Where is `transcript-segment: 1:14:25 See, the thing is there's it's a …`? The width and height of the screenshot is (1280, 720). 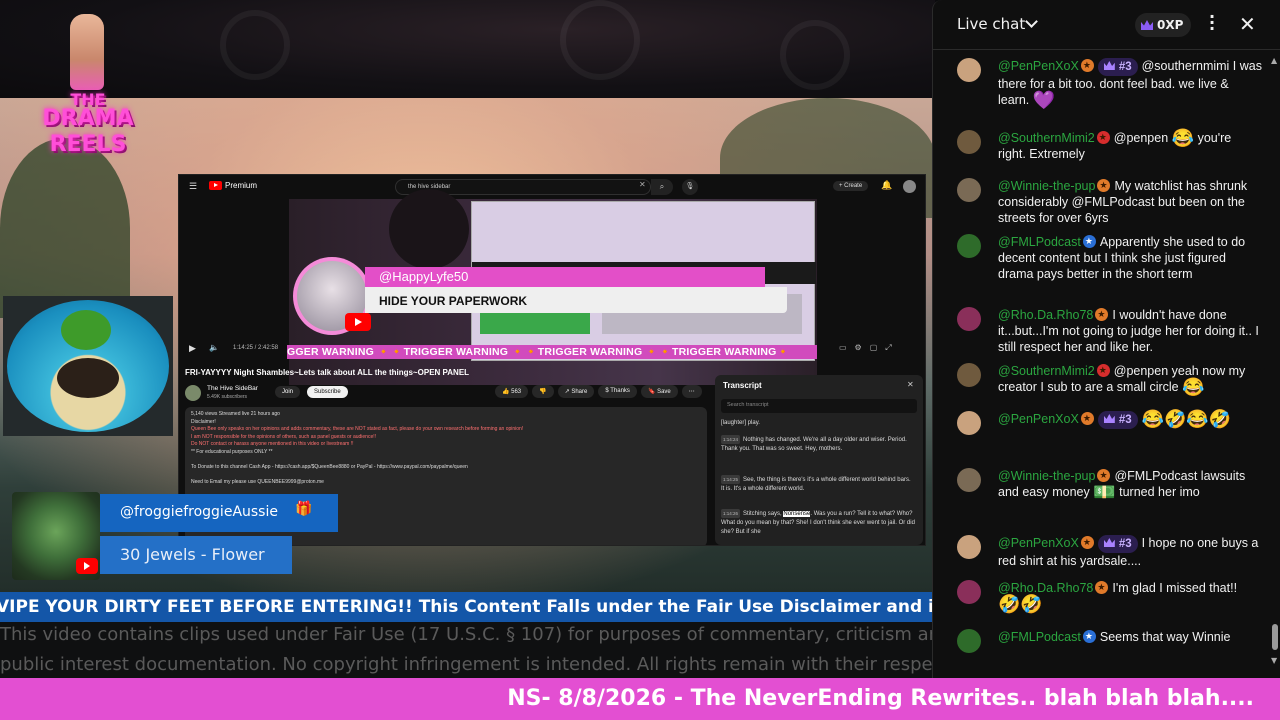
transcript-segment: 1:14:25 See, the thing is there's it's a … is located at coordinates (818, 484).